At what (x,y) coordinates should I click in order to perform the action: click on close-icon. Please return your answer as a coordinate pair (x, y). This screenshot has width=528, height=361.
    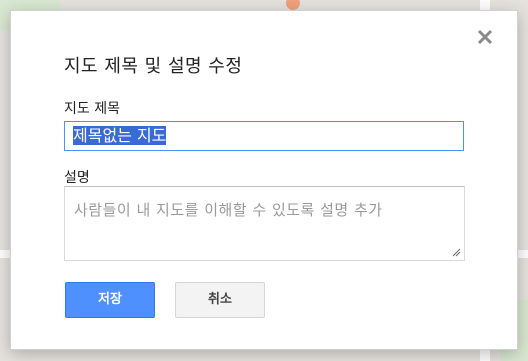
    Looking at the image, I should click on (485, 37).